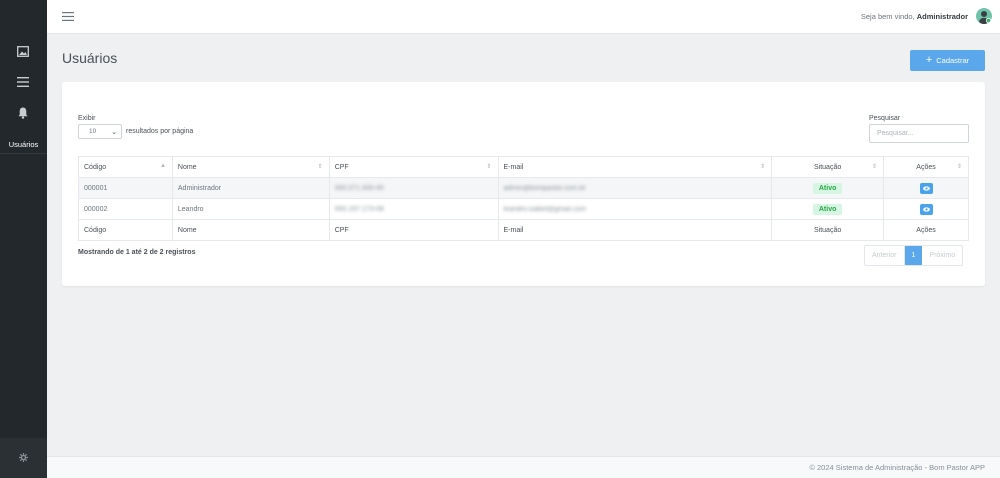  Describe the element at coordinates (635, 188) in the screenshot. I see `cell-email: admin@bompastor.com.br` at that location.